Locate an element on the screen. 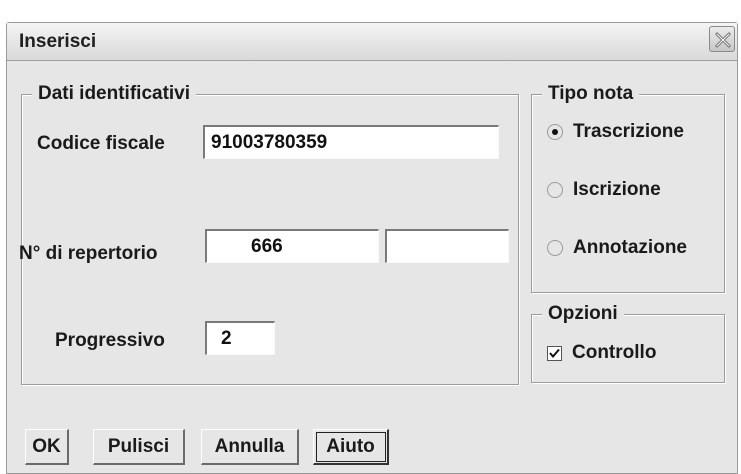  codice-fiscale-input: 91003780359 is located at coordinates (351, 142).